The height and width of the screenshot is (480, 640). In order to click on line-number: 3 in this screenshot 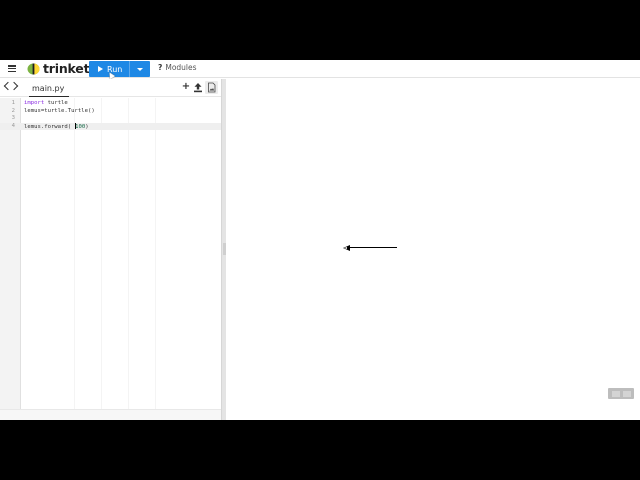, I will do `click(13, 118)`.